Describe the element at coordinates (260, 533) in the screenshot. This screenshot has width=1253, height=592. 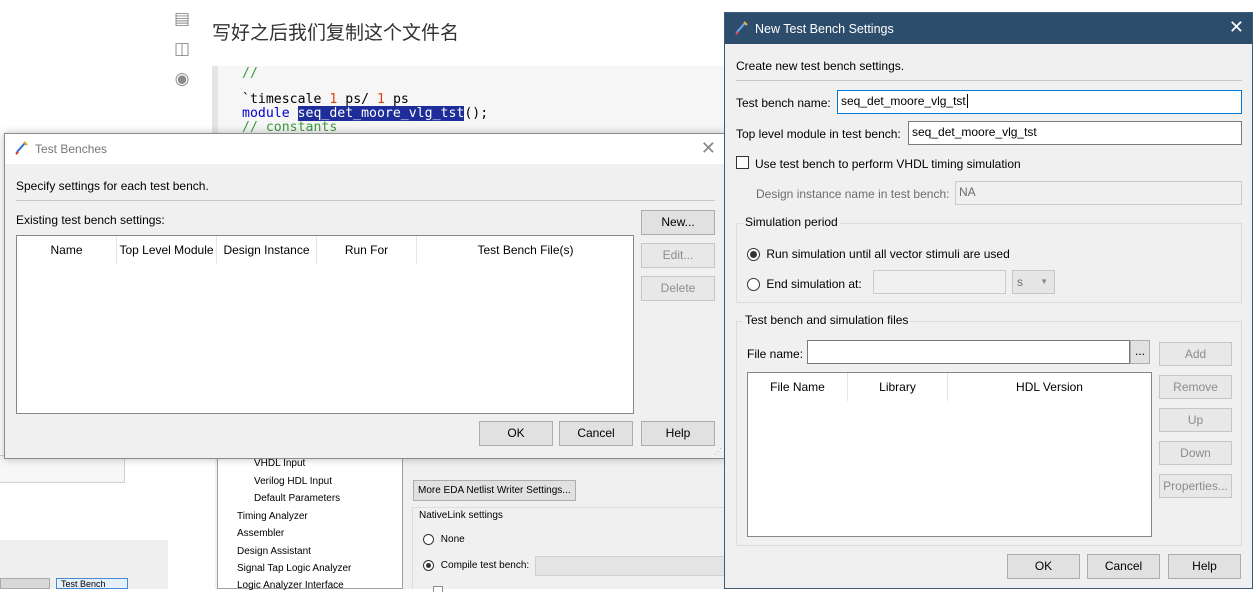
I see `tree-item: Assembler` at that location.